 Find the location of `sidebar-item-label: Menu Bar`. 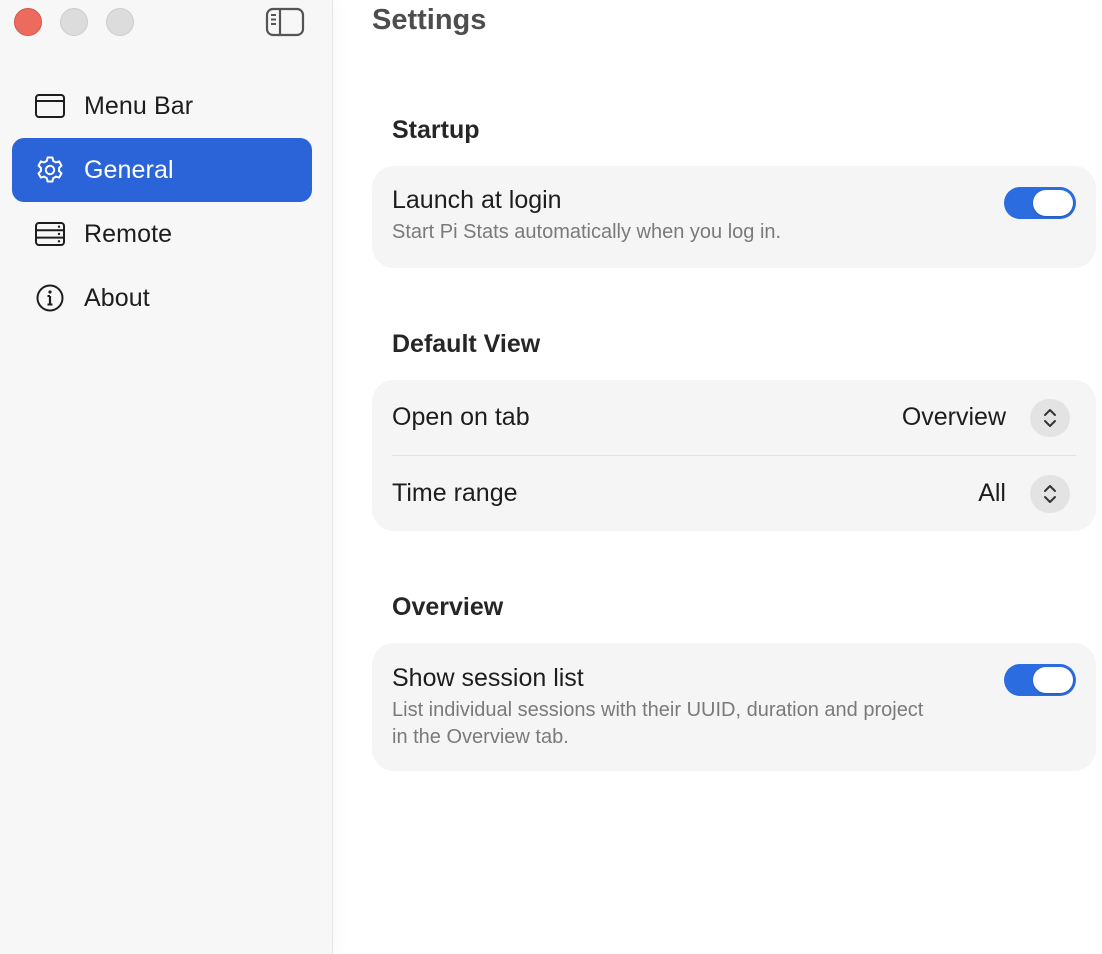

sidebar-item-label: Menu Bar is located at coordinates (139, 105).